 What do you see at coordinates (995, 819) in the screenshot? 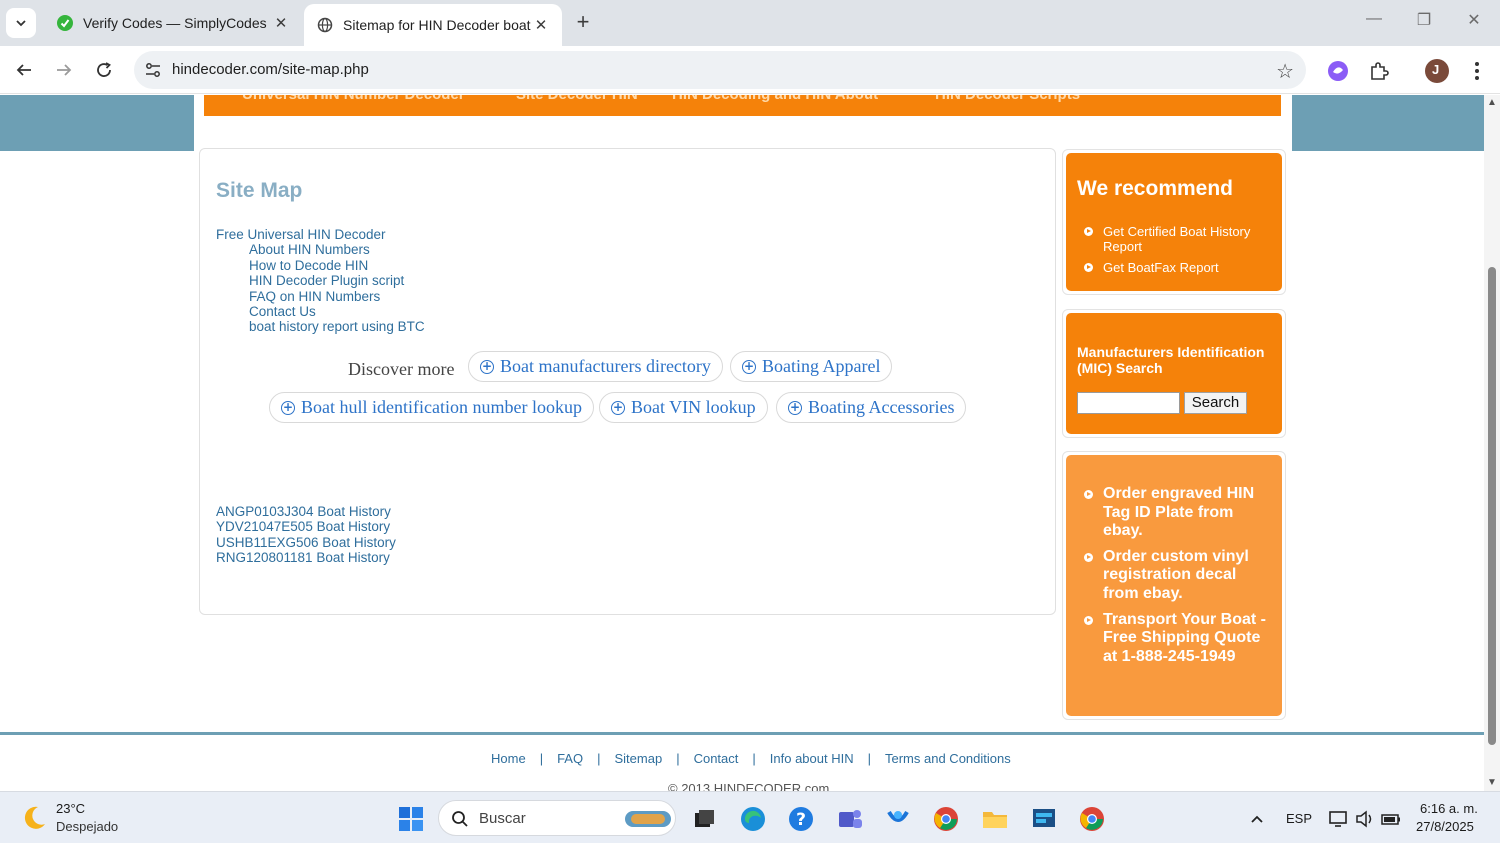
I see `file-explorer-icon` at bounding box center [995, 819].